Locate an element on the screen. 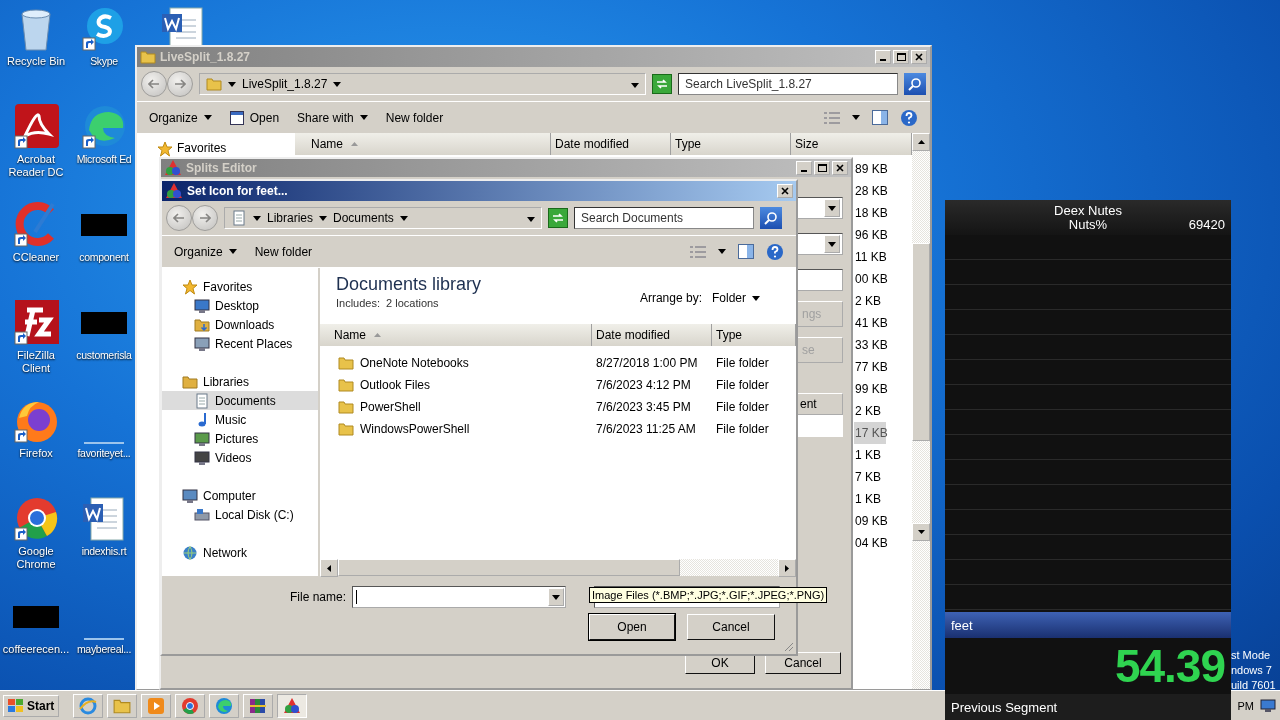 This screenshot has width=1280, height=720. toolbar-button: Share with is located at coordinates (332, 117).